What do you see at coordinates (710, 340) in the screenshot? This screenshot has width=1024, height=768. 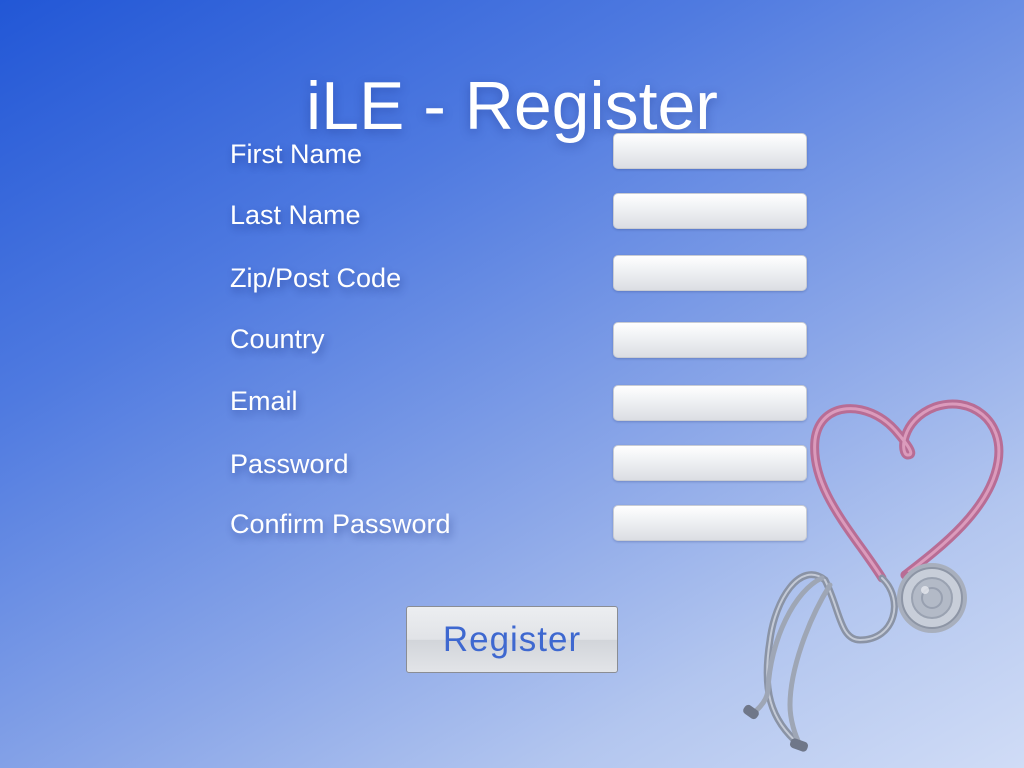 I see `country-input` at bounding box center [710, 340].